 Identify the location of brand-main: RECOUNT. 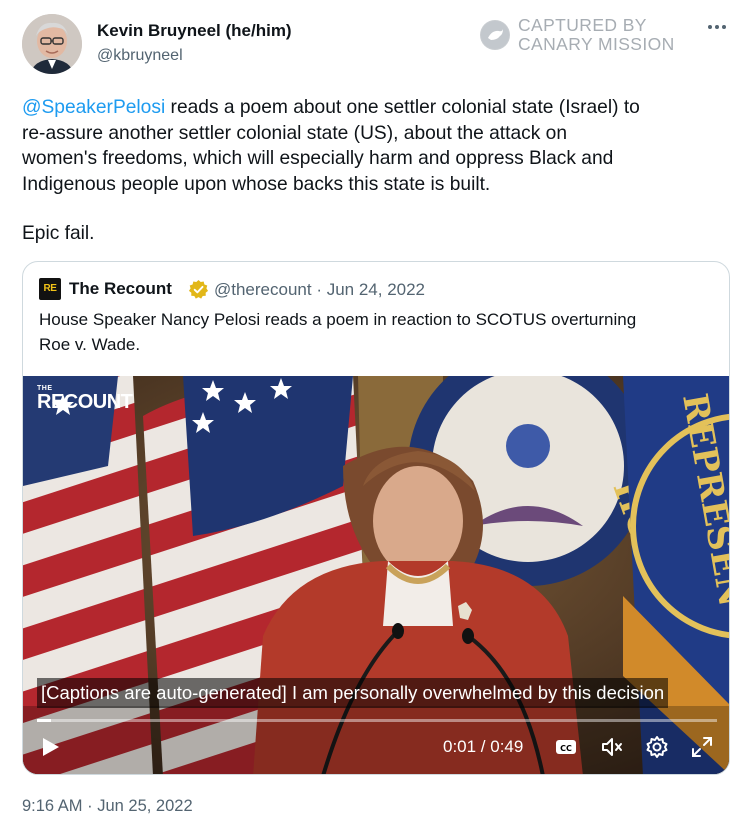
(85, 402).